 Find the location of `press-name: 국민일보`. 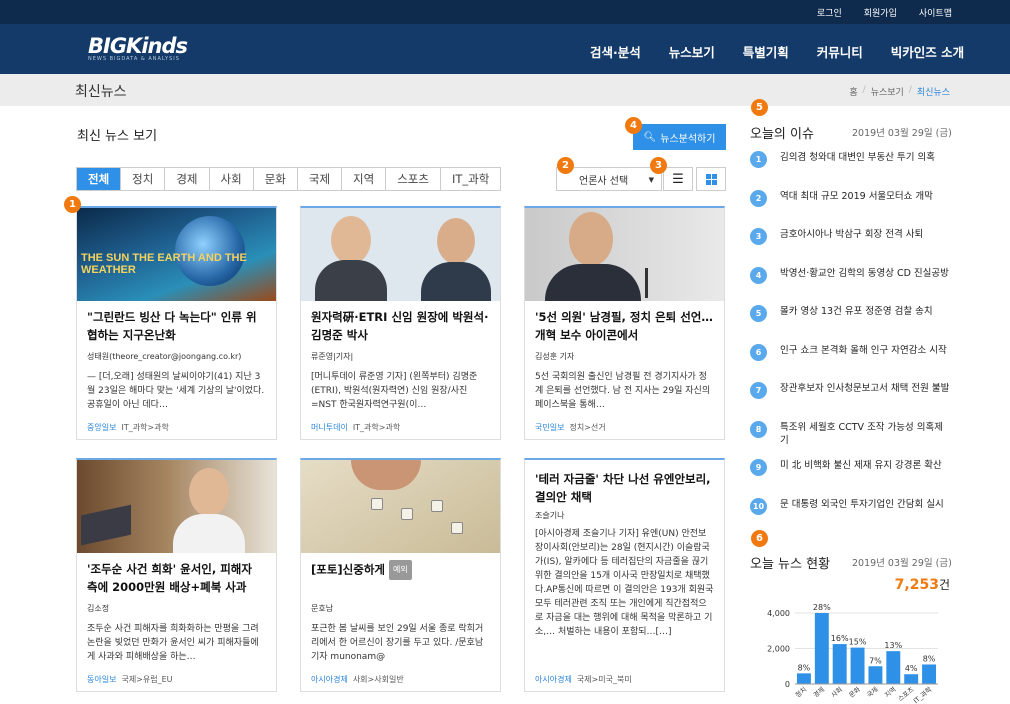

press-name: 국민일보 is located at coordinates (549, 427).